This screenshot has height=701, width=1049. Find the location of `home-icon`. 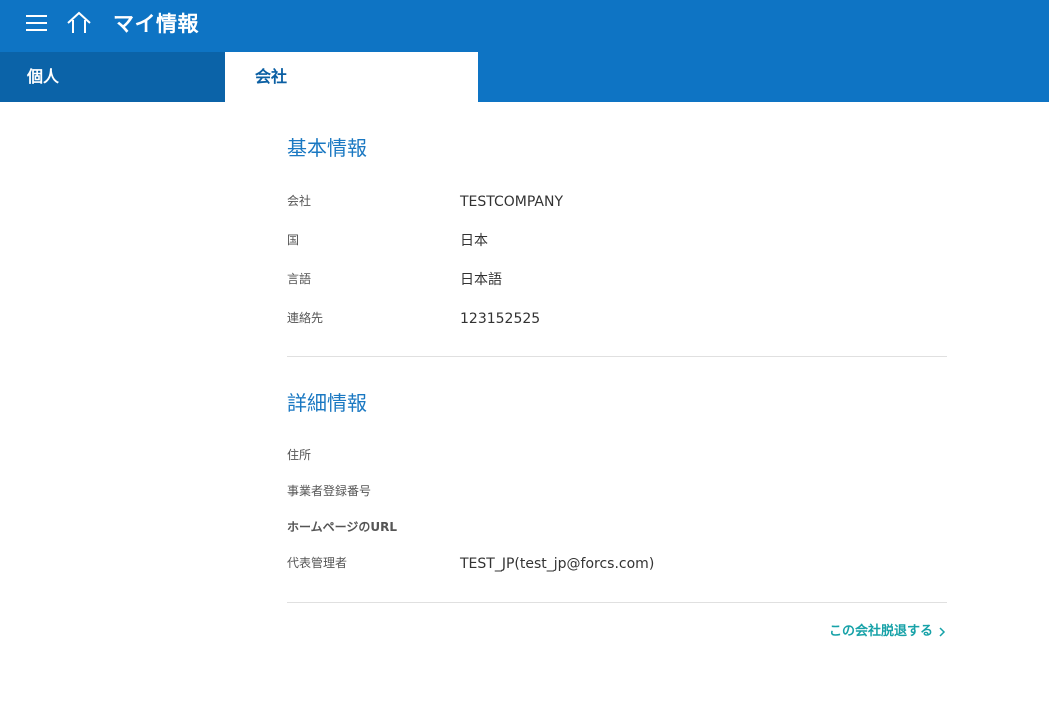

home-icon is located at coordinates (79, 23).